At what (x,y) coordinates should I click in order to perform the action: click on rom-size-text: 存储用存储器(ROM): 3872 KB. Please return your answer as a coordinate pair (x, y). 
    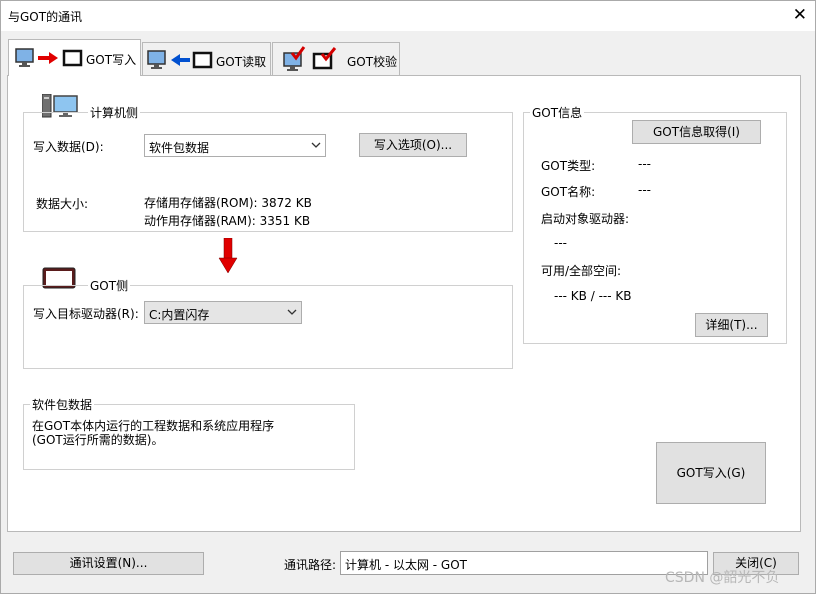
    Looking at the image, I should click on (228, 203).